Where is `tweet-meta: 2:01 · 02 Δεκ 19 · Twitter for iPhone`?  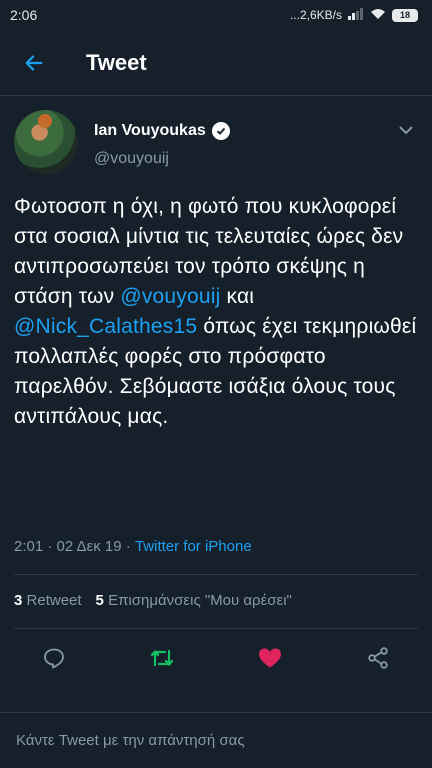 tweet-meta: 2:01 · 02 Δεκ 19 · Twitter for iPhone is located at coordinates (133, 546).